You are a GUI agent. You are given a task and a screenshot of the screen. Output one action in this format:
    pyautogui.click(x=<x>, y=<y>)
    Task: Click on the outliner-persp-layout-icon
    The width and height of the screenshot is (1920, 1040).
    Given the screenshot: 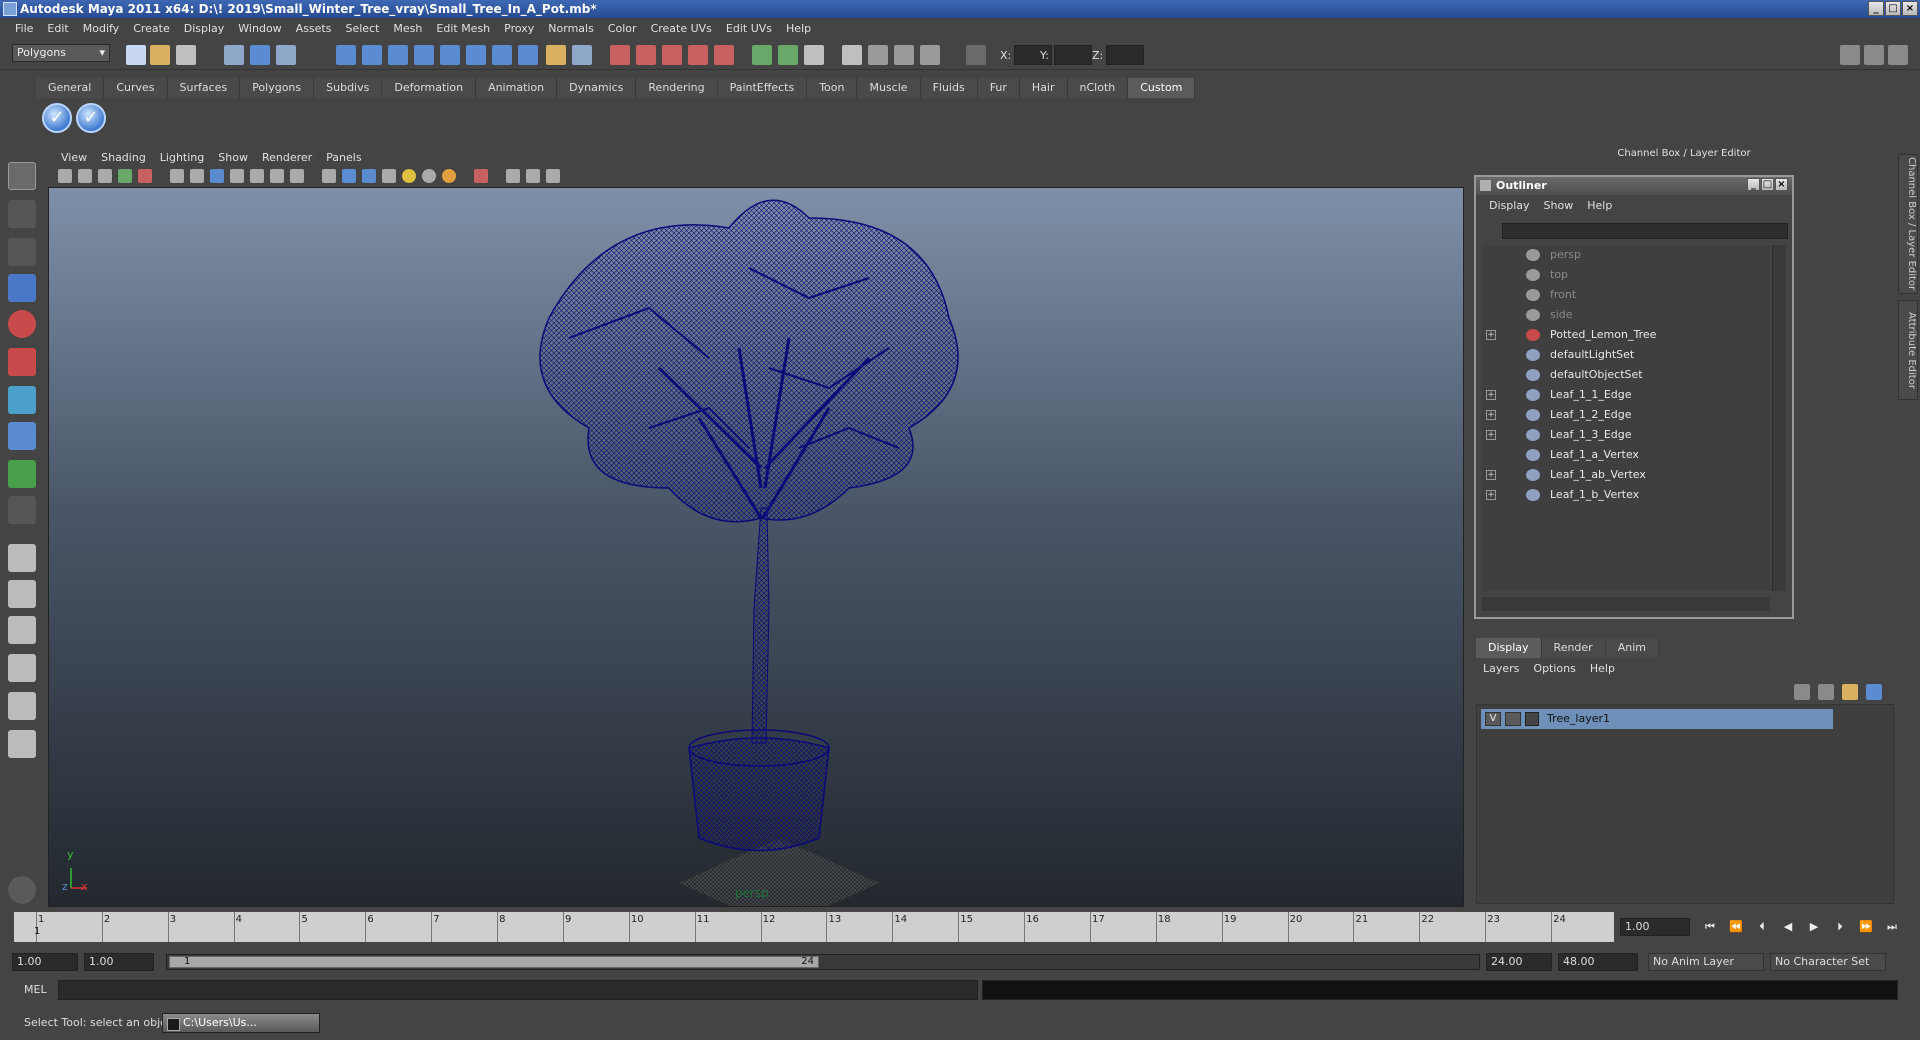 What is the action you would take?
    pyautogui.click(x=22, y=630)
    